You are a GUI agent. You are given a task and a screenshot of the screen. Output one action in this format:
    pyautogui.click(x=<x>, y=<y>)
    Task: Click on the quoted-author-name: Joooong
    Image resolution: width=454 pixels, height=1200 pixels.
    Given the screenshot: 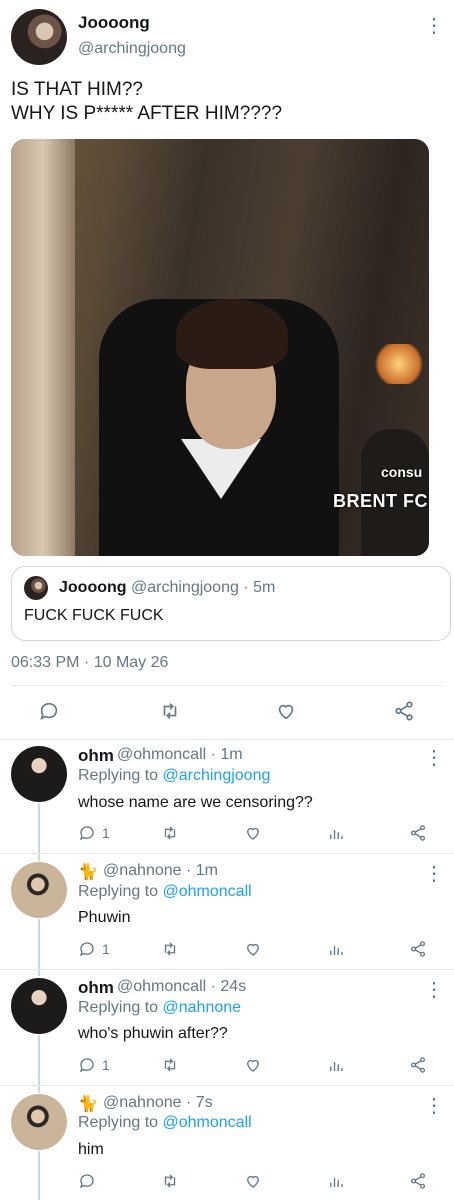 What is the action you would take?
    pyautogui.click(x=93, y=587)
    